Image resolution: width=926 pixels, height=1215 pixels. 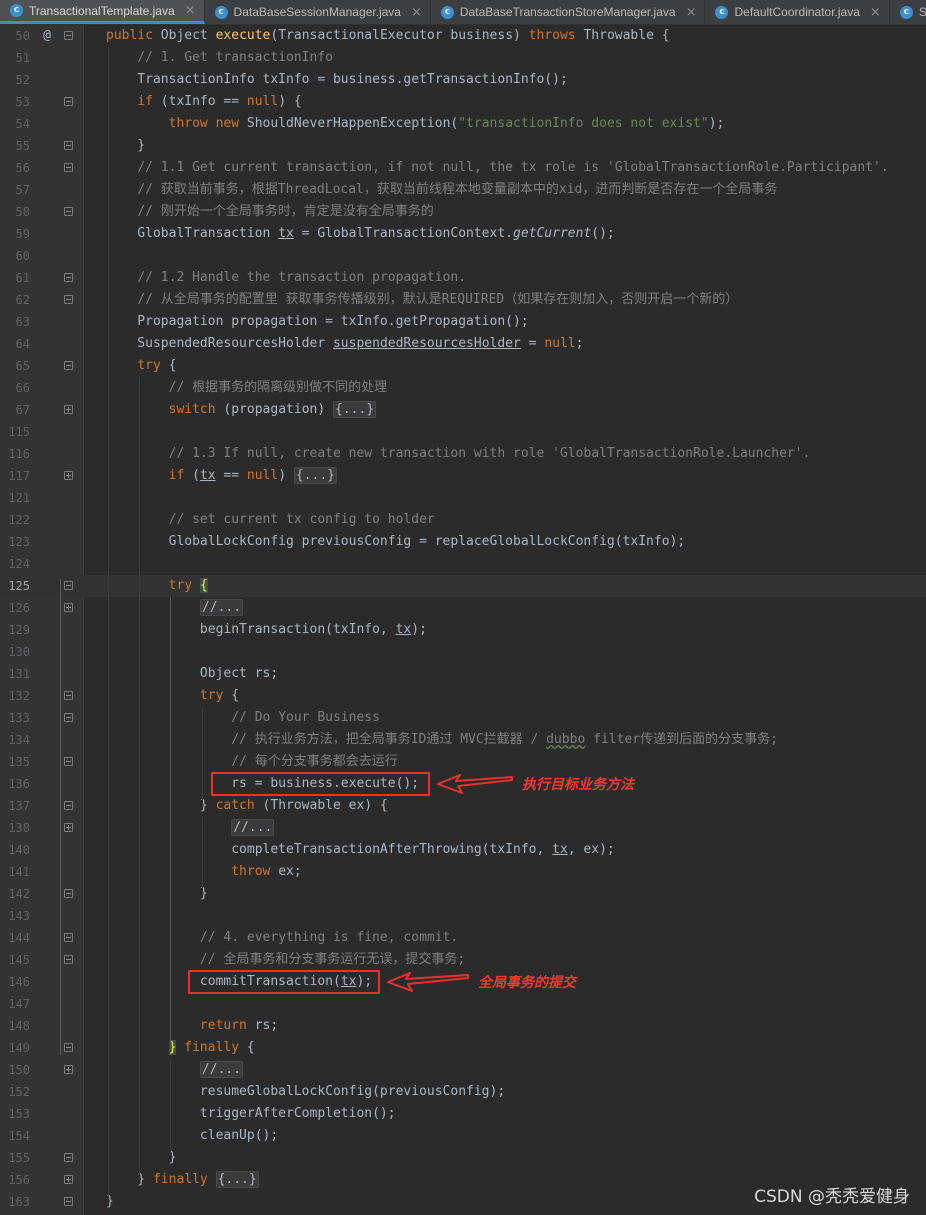 What do you see at coordinates (251, 1114) in the screenshot?
I see `code-text: triggerAfterCompletion();` at bounding box center [251, 1114].